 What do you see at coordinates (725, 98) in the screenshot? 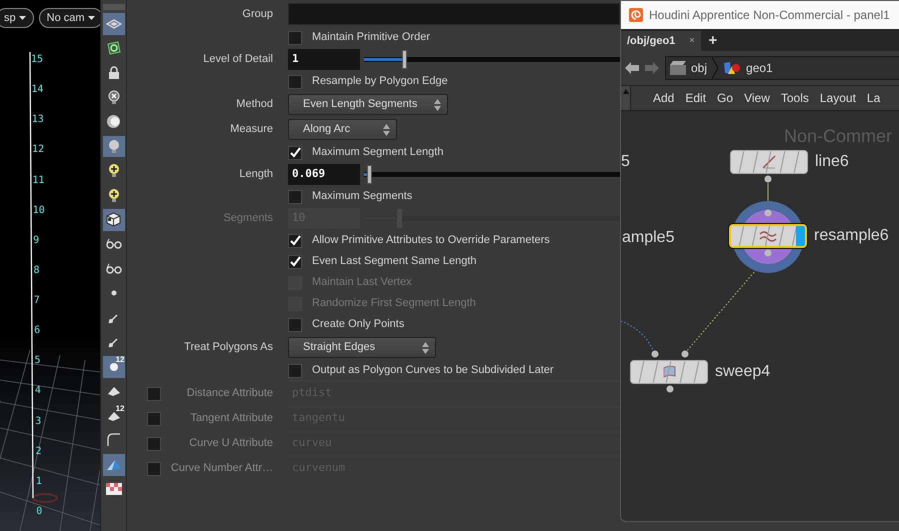
I see `menu-item: Go` at bounding box center [725, 98].